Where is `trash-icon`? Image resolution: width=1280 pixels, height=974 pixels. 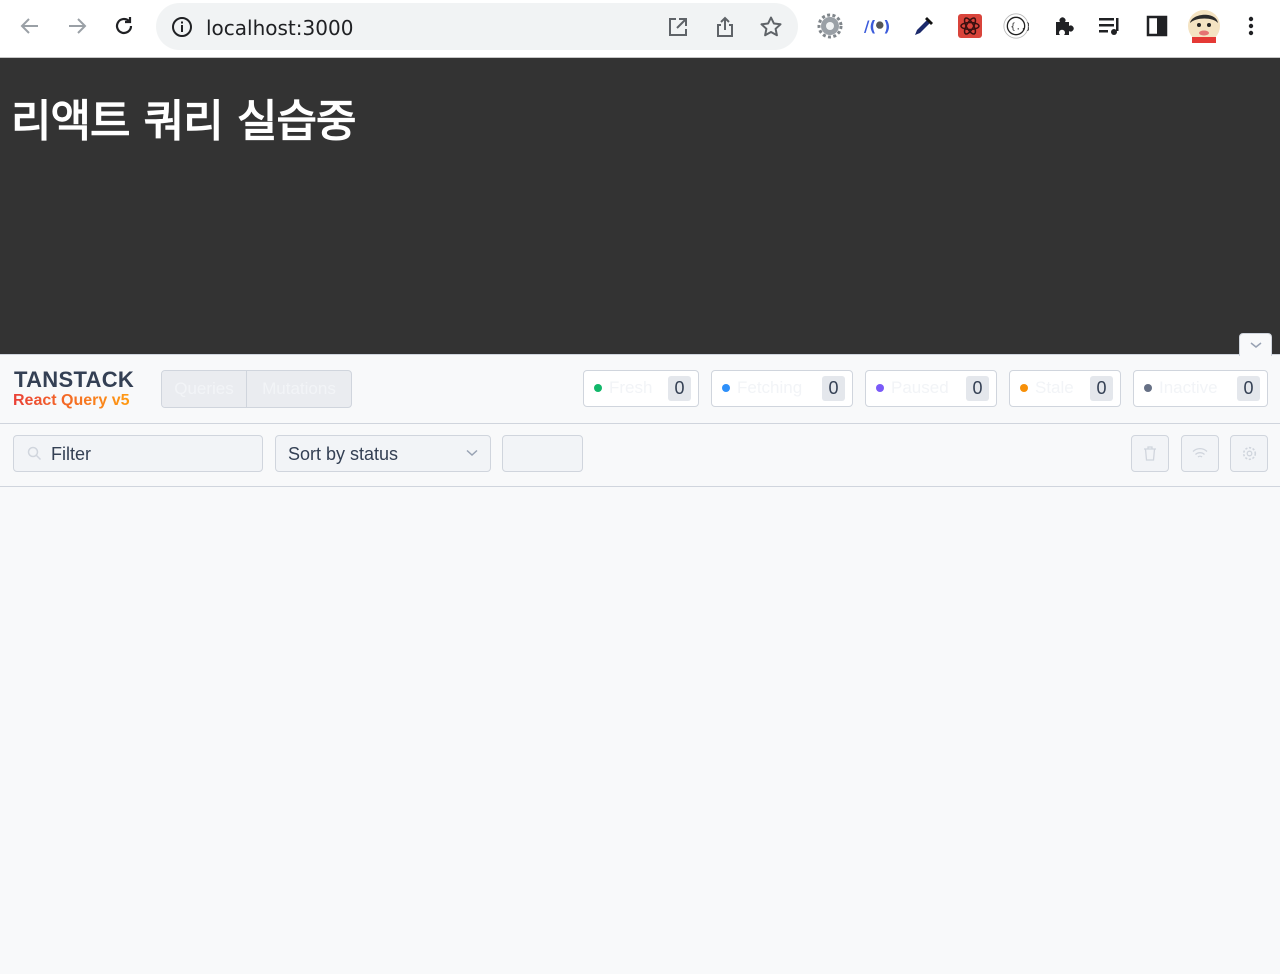
trash-icon is located at coordinates (1150, 453).